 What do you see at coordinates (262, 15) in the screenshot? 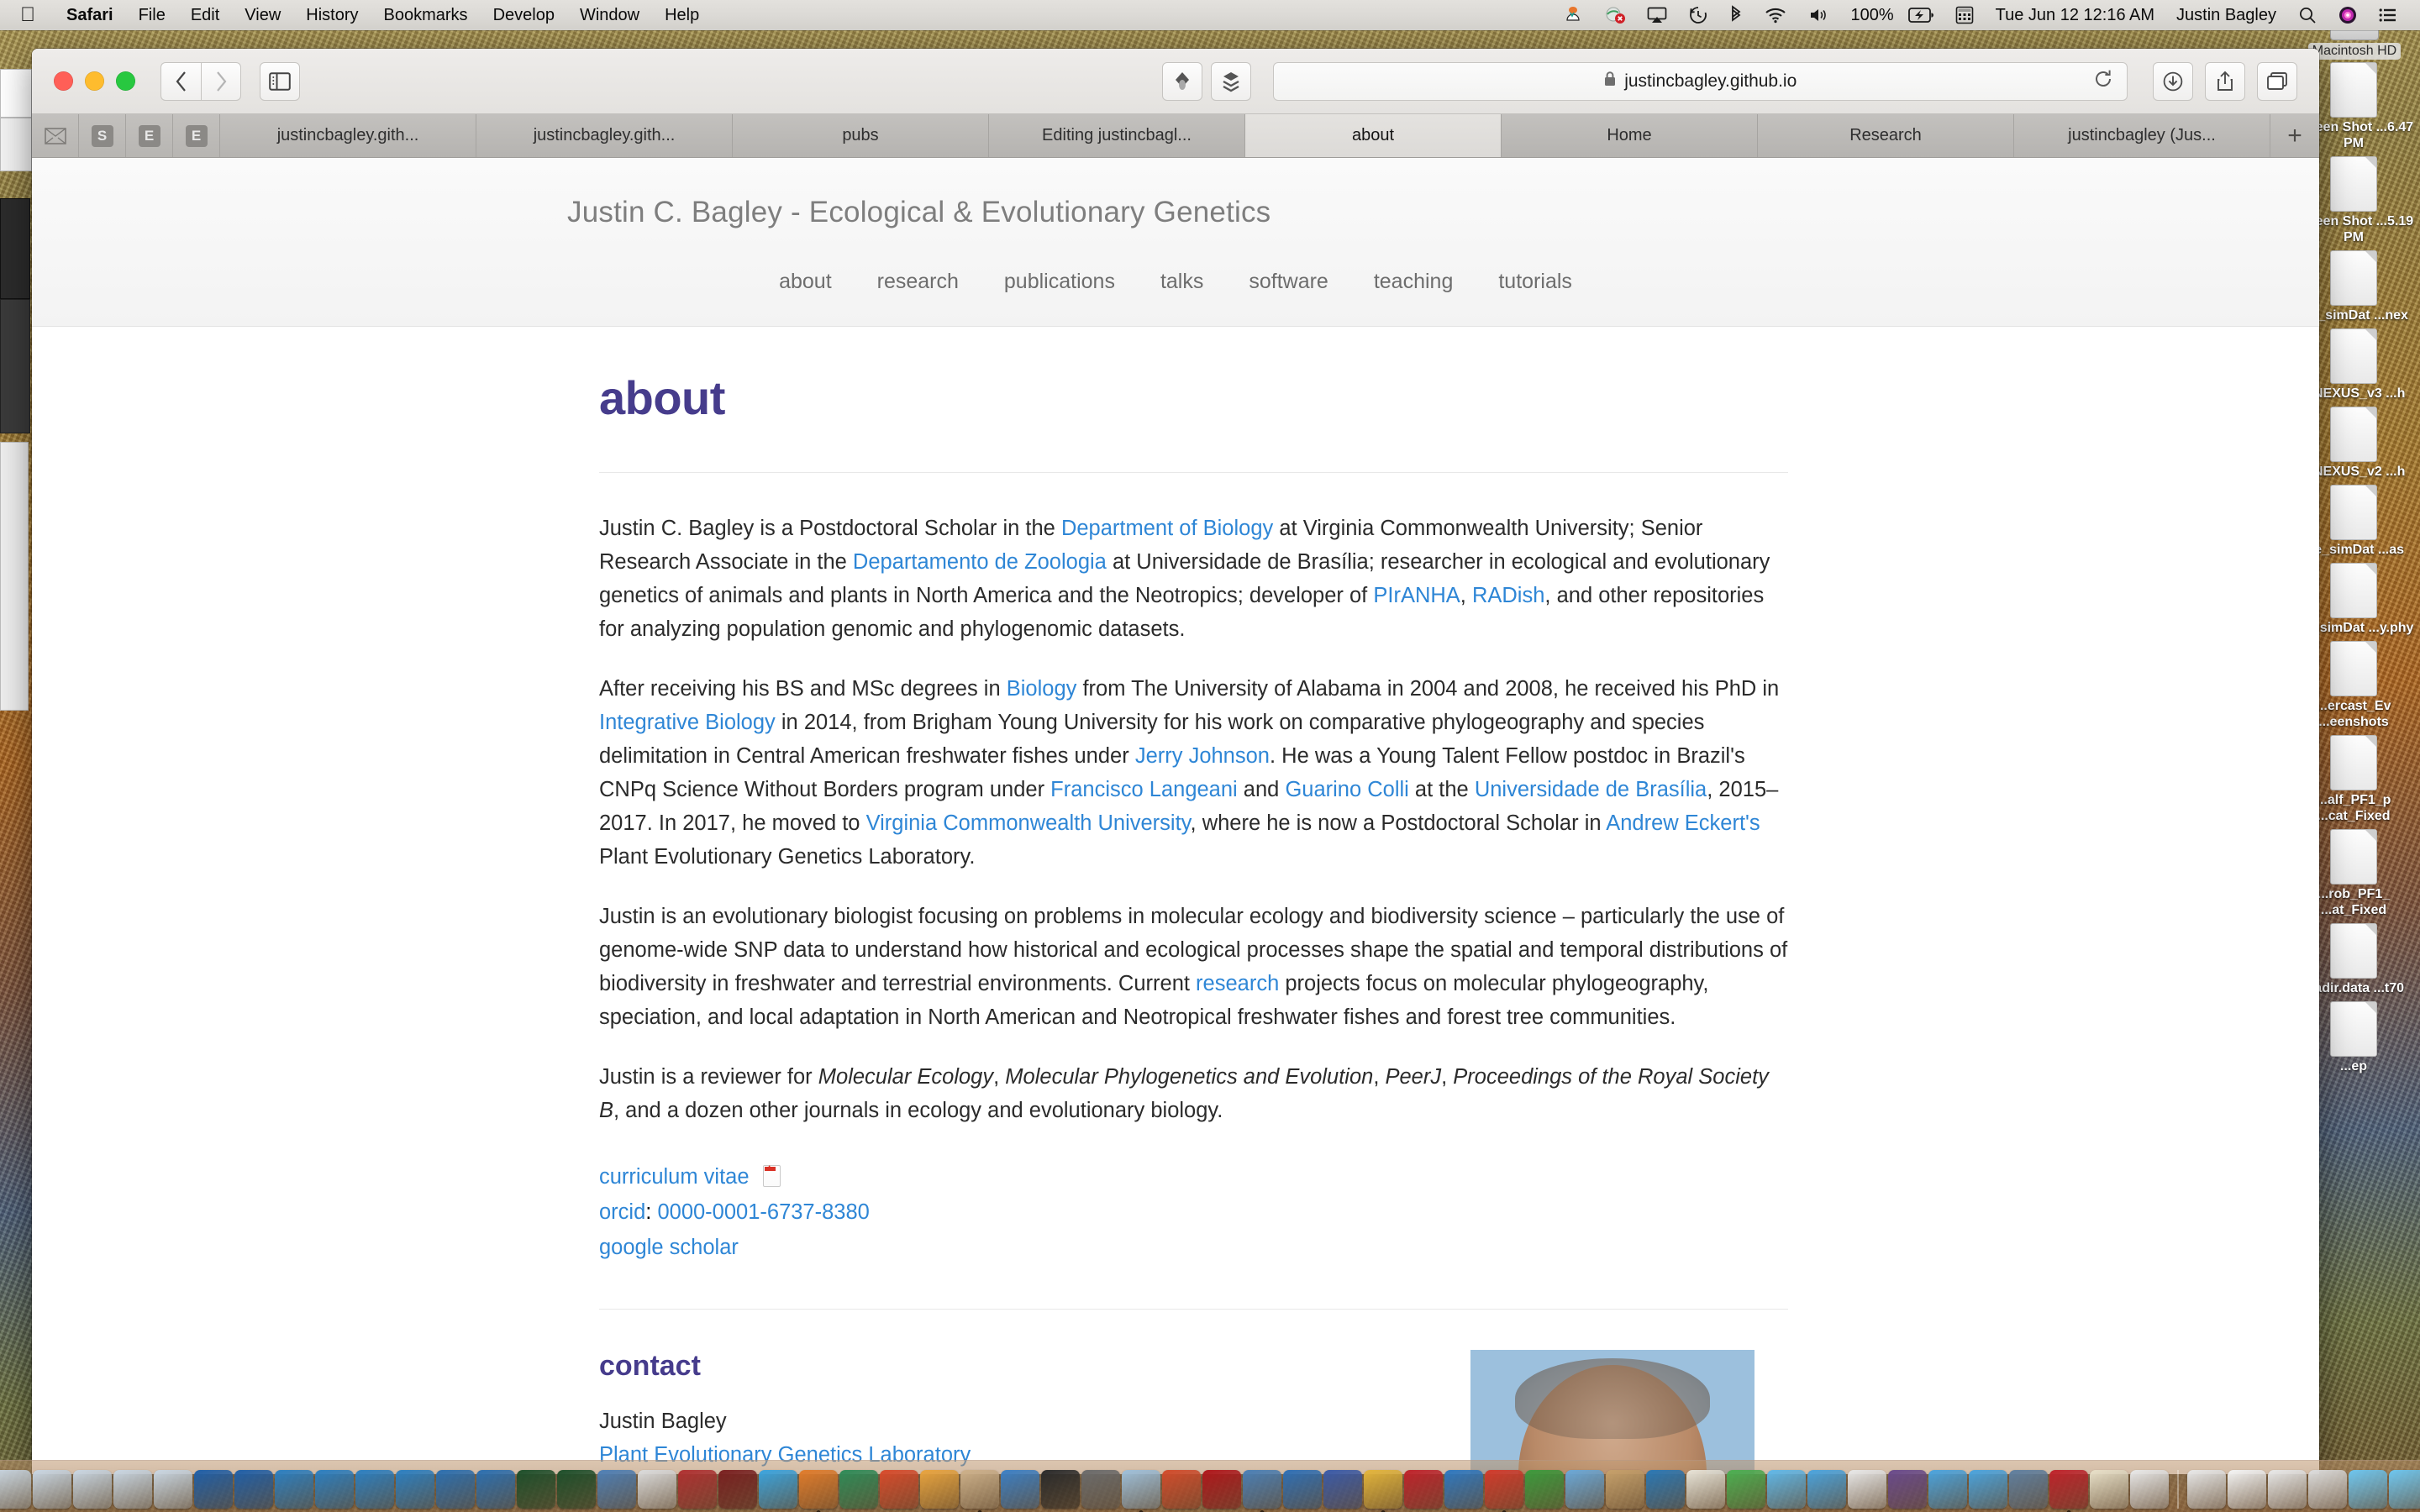
I see `menu-item-view: View` at bounding box center [262, 15].